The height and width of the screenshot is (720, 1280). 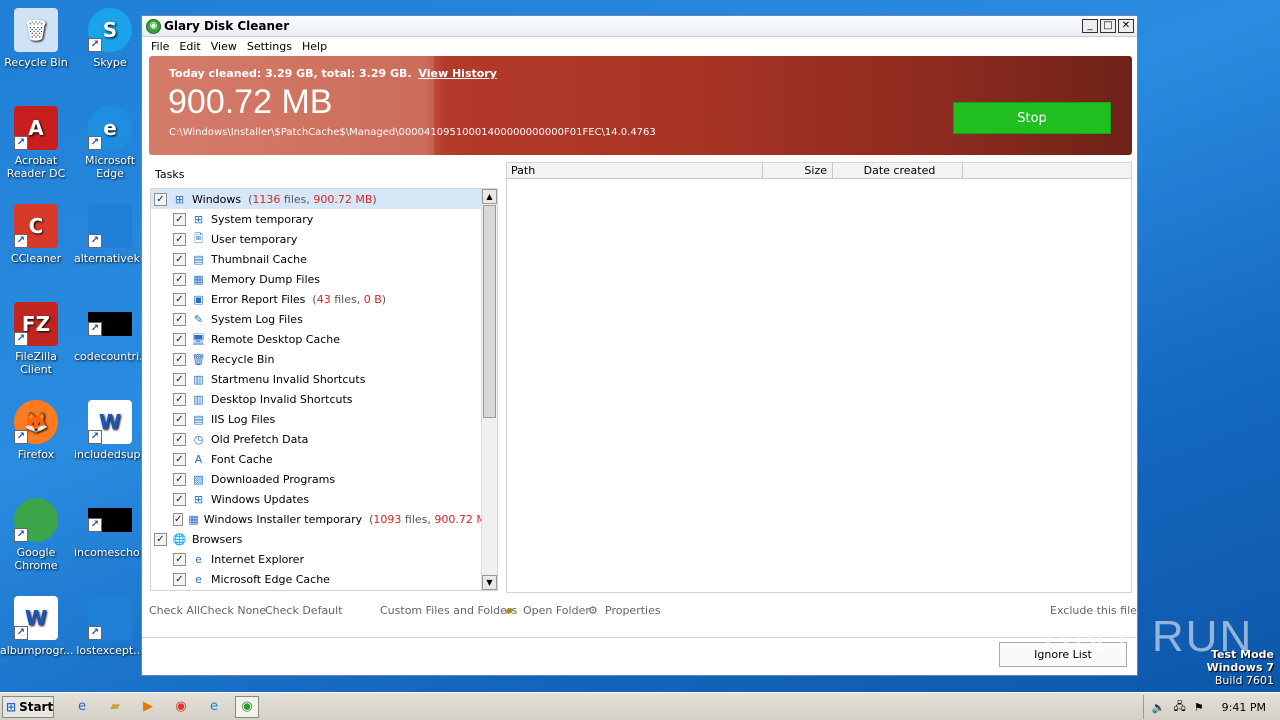 I want to click on col-date-created: Date created, so click(x=898, y=170).